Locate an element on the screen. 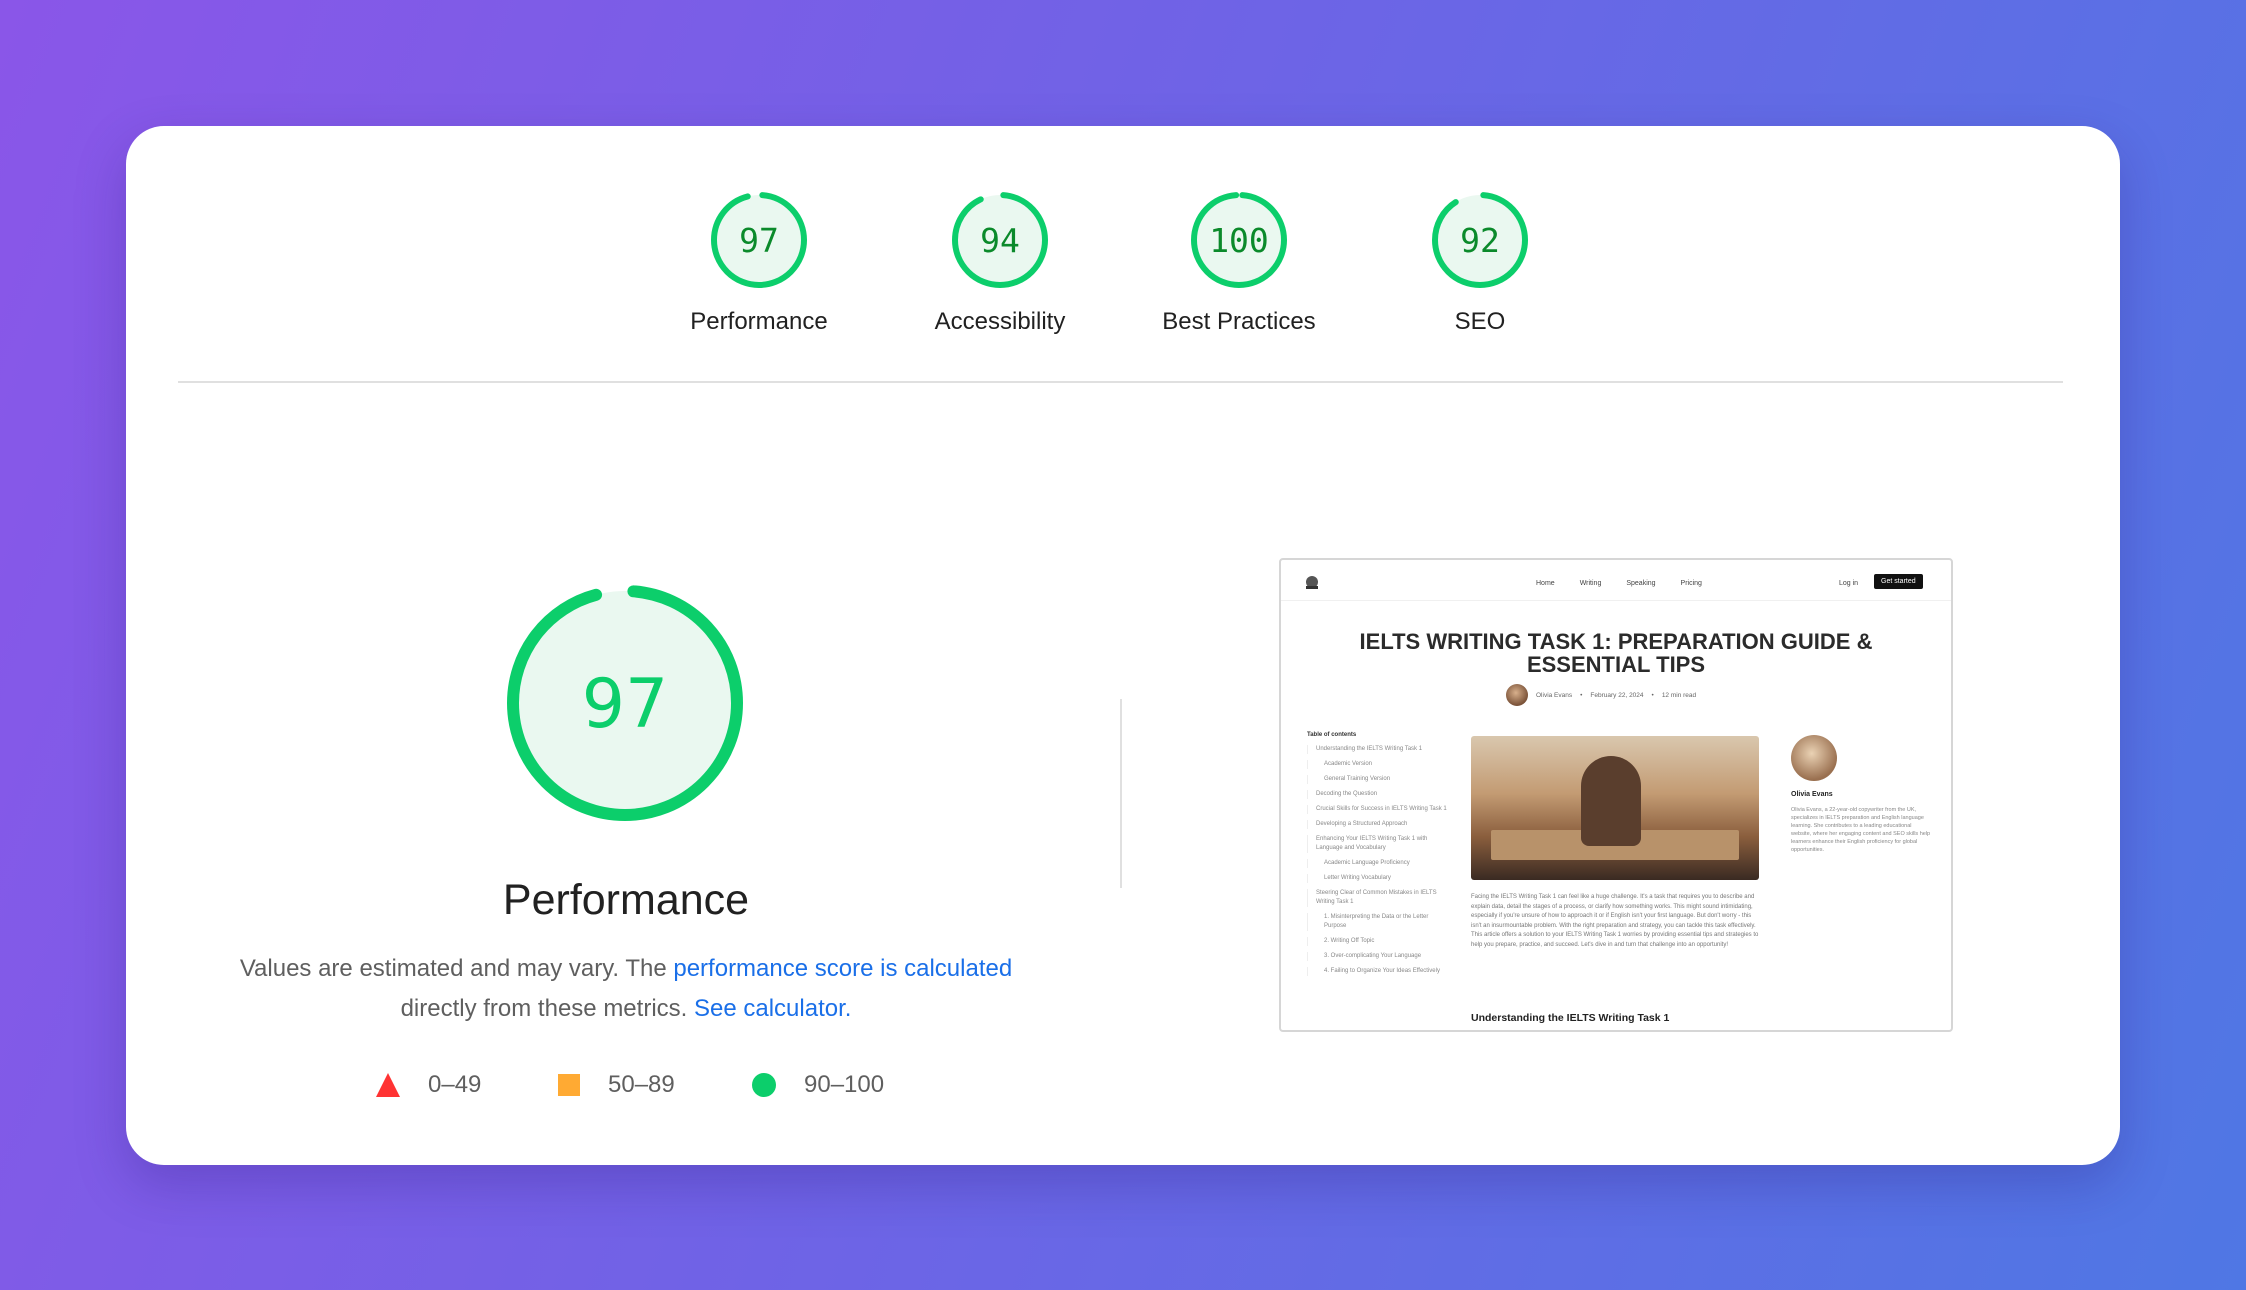 The width and height of the screenshot is (2246, 1290). description-text: directly from these metrics. is located at coordinates (547, 1008).